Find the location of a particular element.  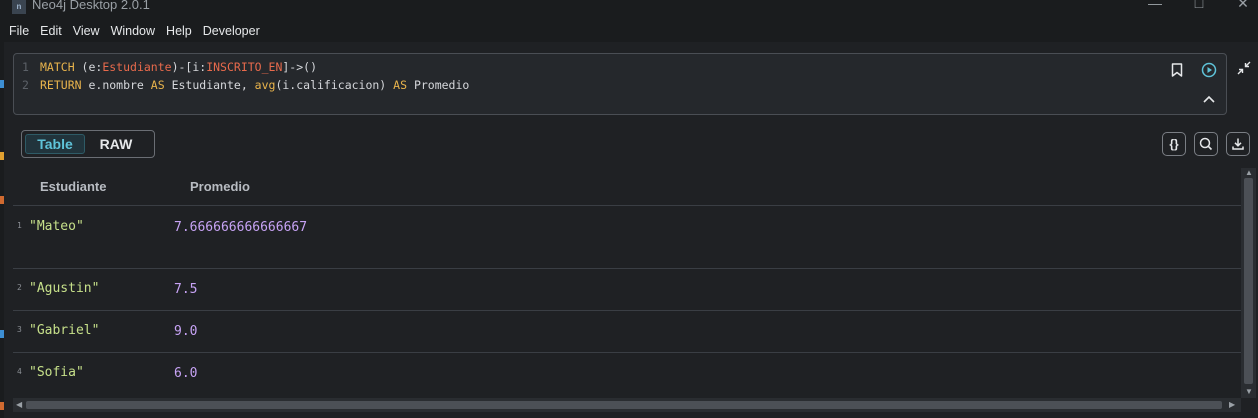

row-number: 3 is located at coordinates (19, 329).